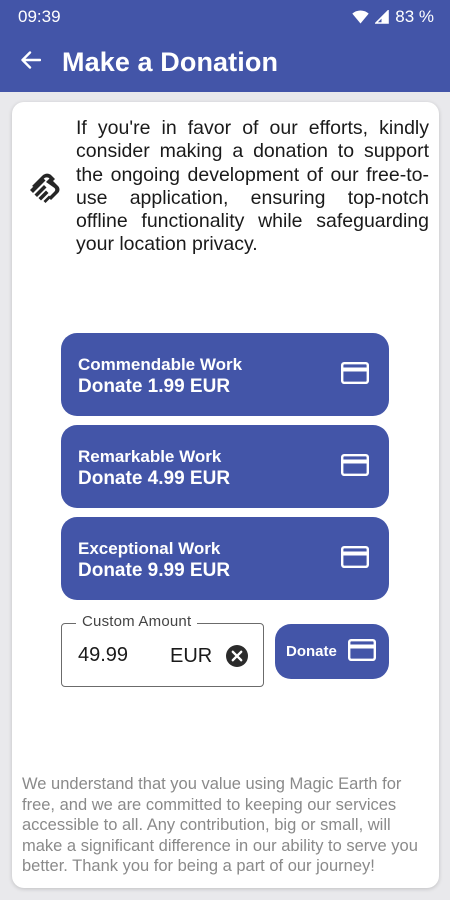  I want to click on toolbar: Make a Donation, so click(225, 62).